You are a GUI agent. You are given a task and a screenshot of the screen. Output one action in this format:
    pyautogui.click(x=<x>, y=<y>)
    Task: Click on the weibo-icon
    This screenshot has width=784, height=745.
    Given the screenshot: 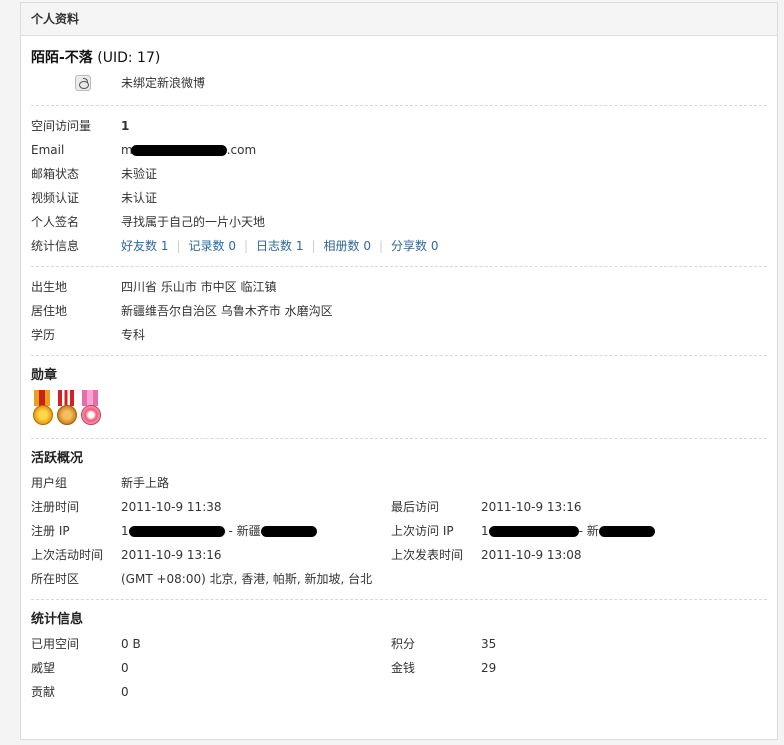 What is the action you would take?
    pyautogui.click(x=83, y=83)
    